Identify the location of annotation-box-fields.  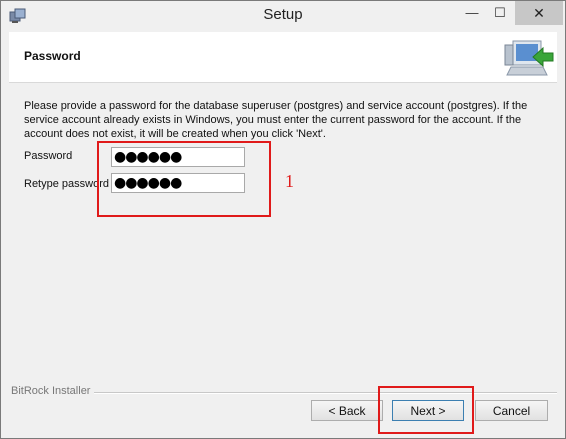
(184, 179).